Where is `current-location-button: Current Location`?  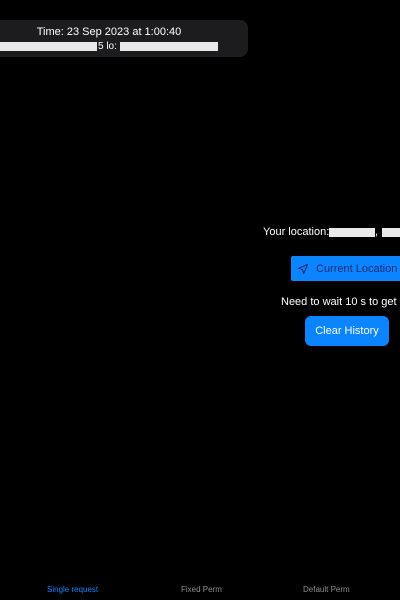
current-location-button: Current Location is located at coordinates (345, 268).